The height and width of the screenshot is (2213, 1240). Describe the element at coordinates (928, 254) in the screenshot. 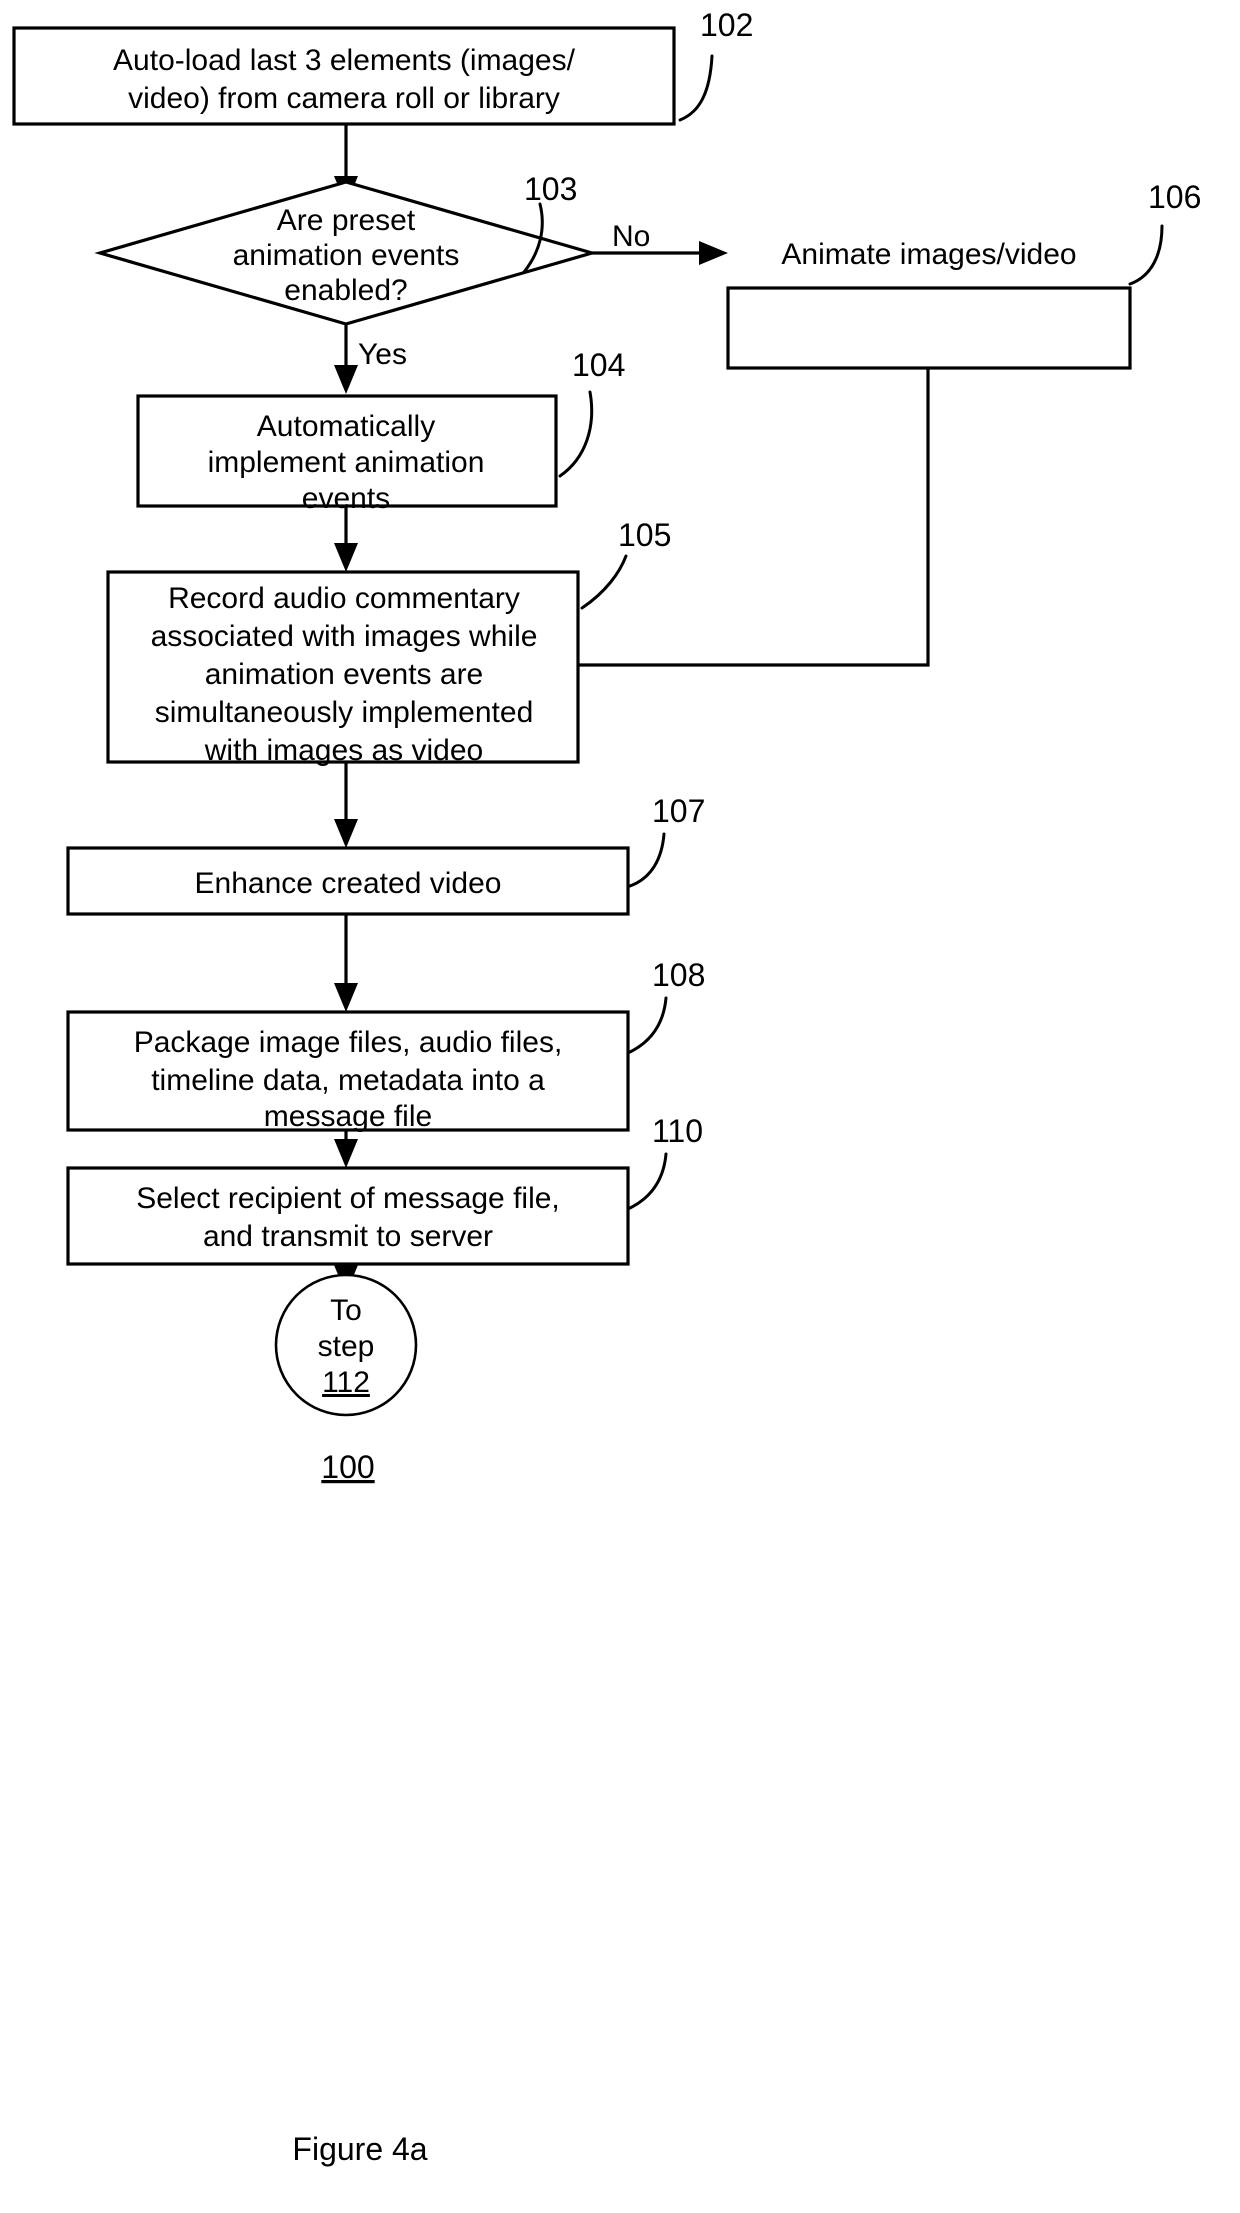

I see `node-106-line-1: Animate images/video` at that location.